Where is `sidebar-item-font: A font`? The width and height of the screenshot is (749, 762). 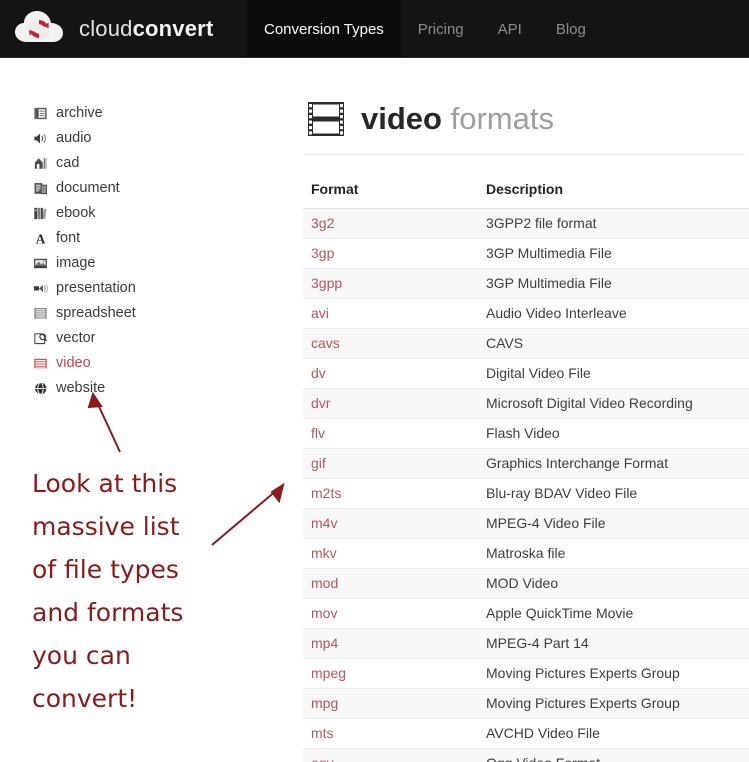
sidebar-item-font: A font is located at coordinates (142, 238).